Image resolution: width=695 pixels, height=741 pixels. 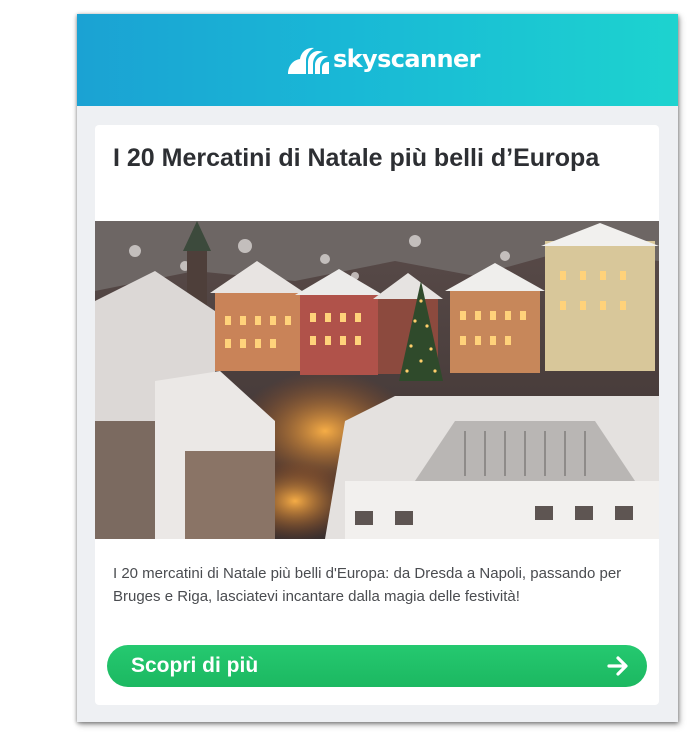 I want to click on email-header: skyscanner, so click(x=377, y=60).